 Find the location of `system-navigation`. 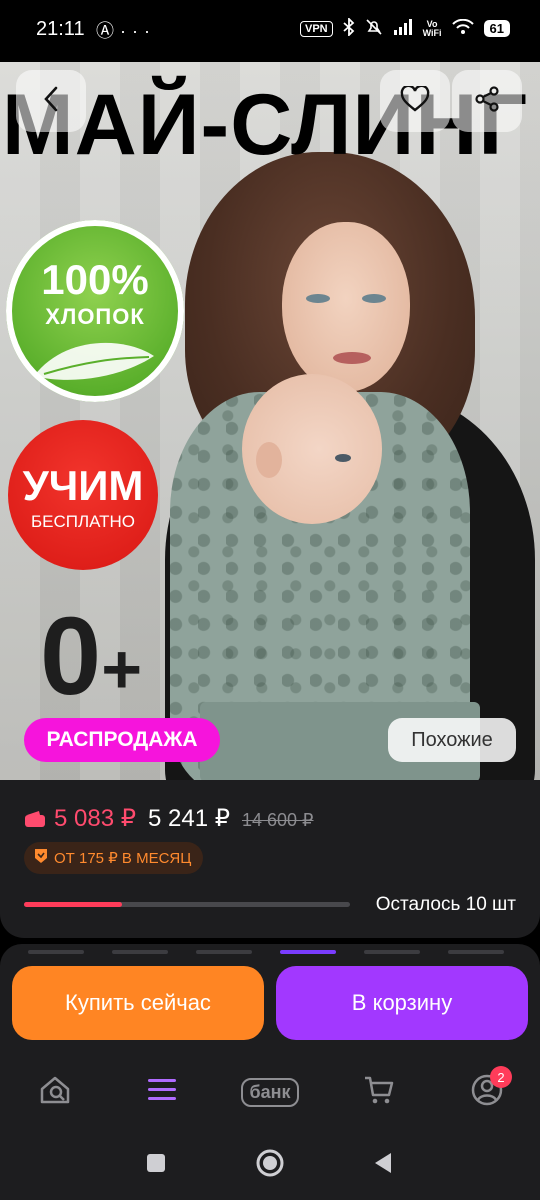

system-navigation is located at coordinates (270, 1165).